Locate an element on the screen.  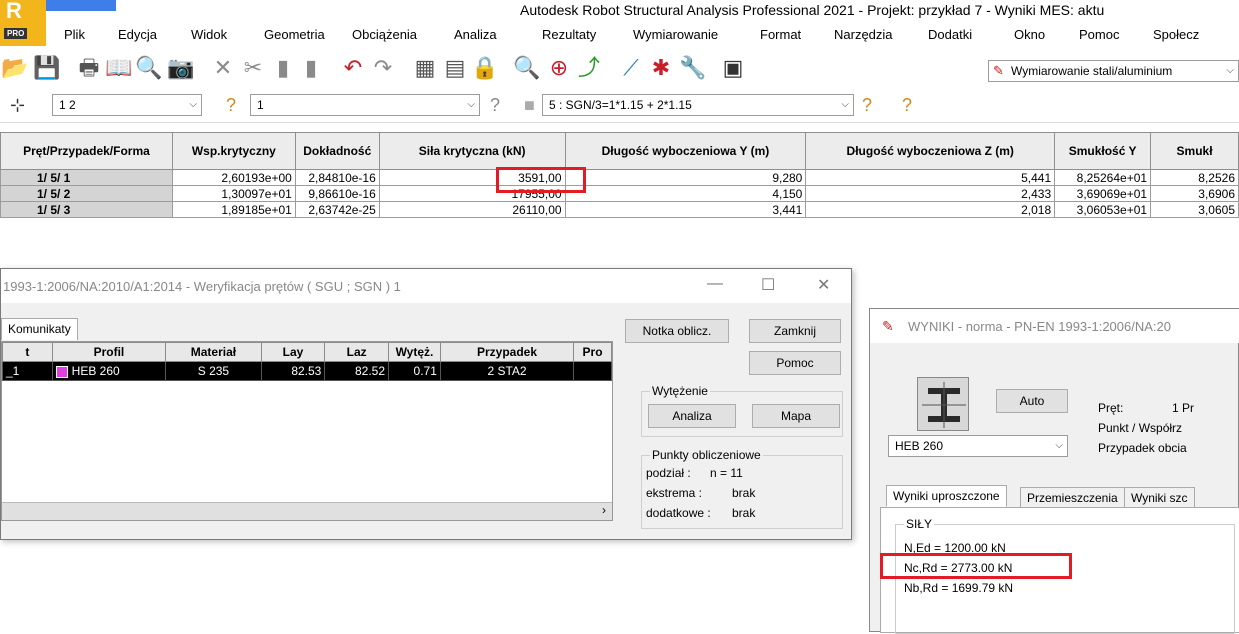
table-cell: 5,441 is located at coordinates (930, 177).